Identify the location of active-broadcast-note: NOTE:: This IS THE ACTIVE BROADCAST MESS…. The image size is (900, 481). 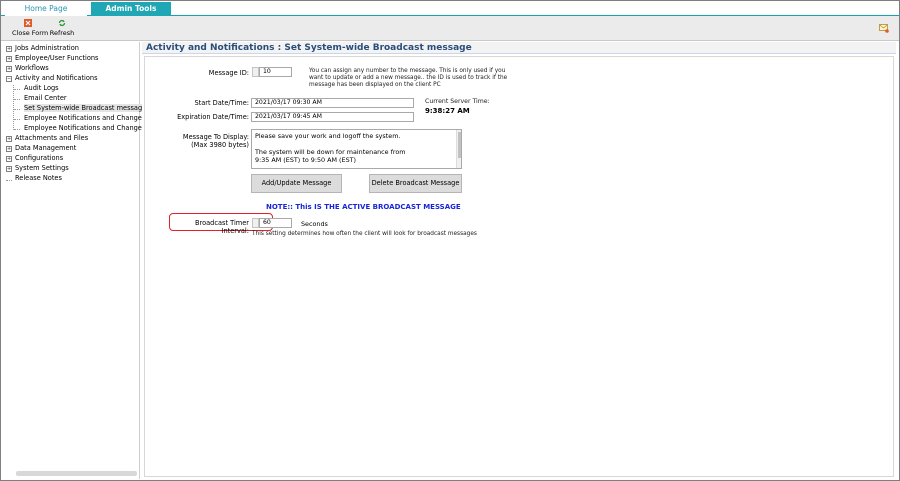
(363, 207).